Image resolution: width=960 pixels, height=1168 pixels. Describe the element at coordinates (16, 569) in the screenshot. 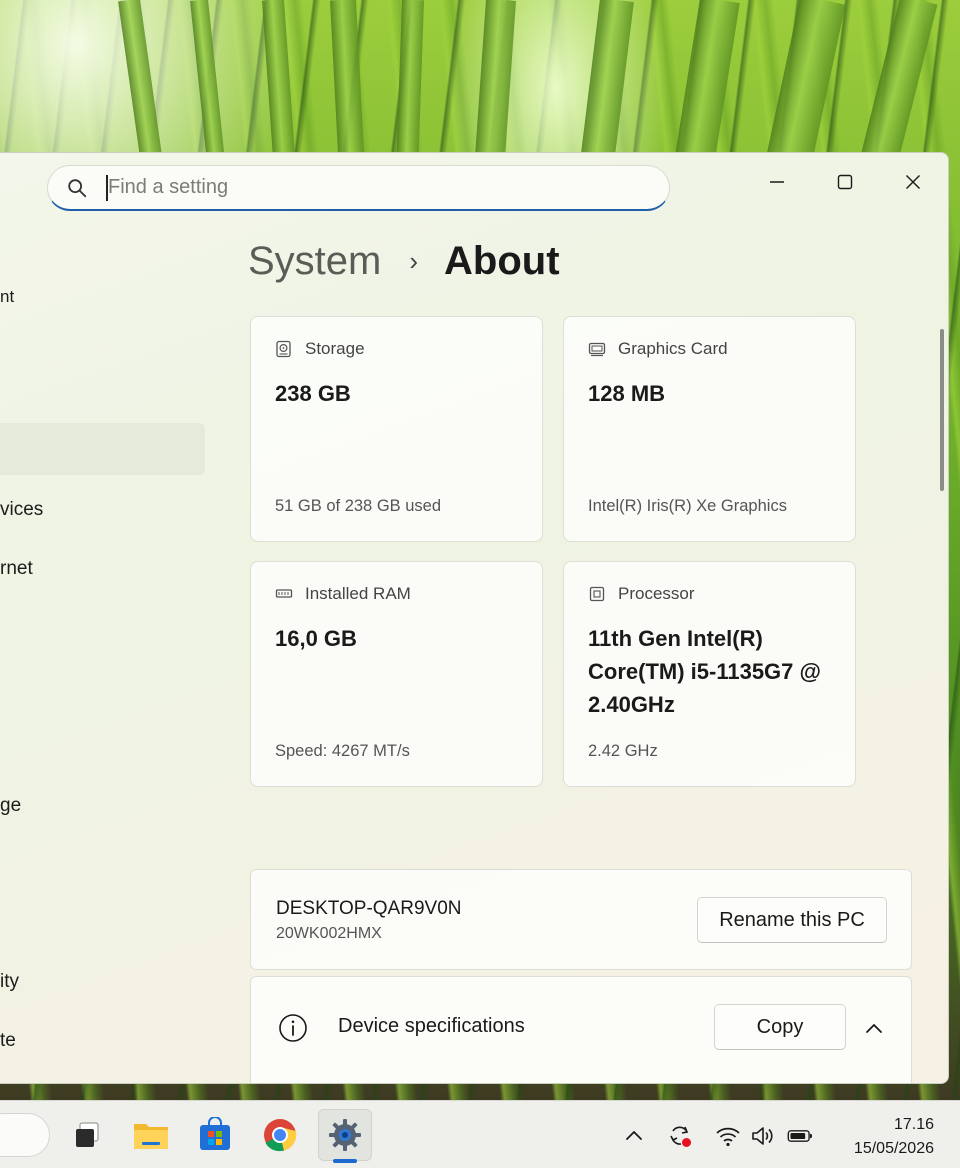

I see `sidebar-item-label: rnet` at that location.